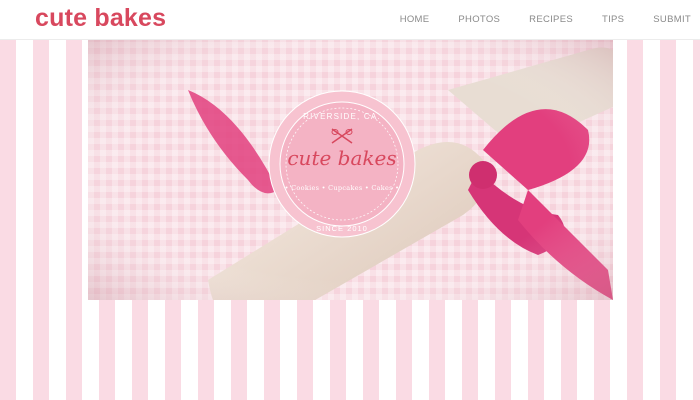 This screenshot has width=700, height=400. I want to click on nav-recipes-link: RECIPES, so click(551, 19).